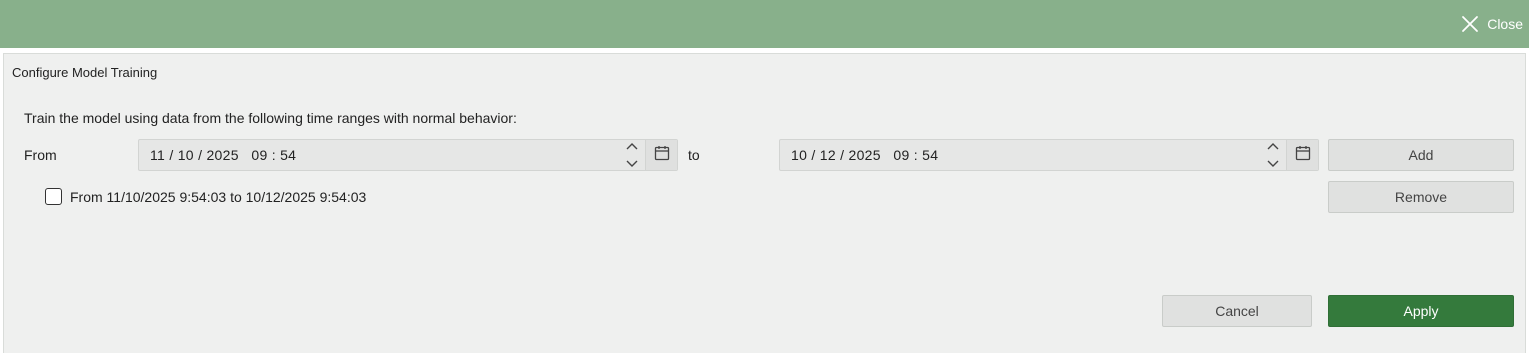 This screenshot has width=1529, height=353. Describe the element at coordinates (85, 72) in the screenshot. I see `panel-title: Configure Model Training` at that location.